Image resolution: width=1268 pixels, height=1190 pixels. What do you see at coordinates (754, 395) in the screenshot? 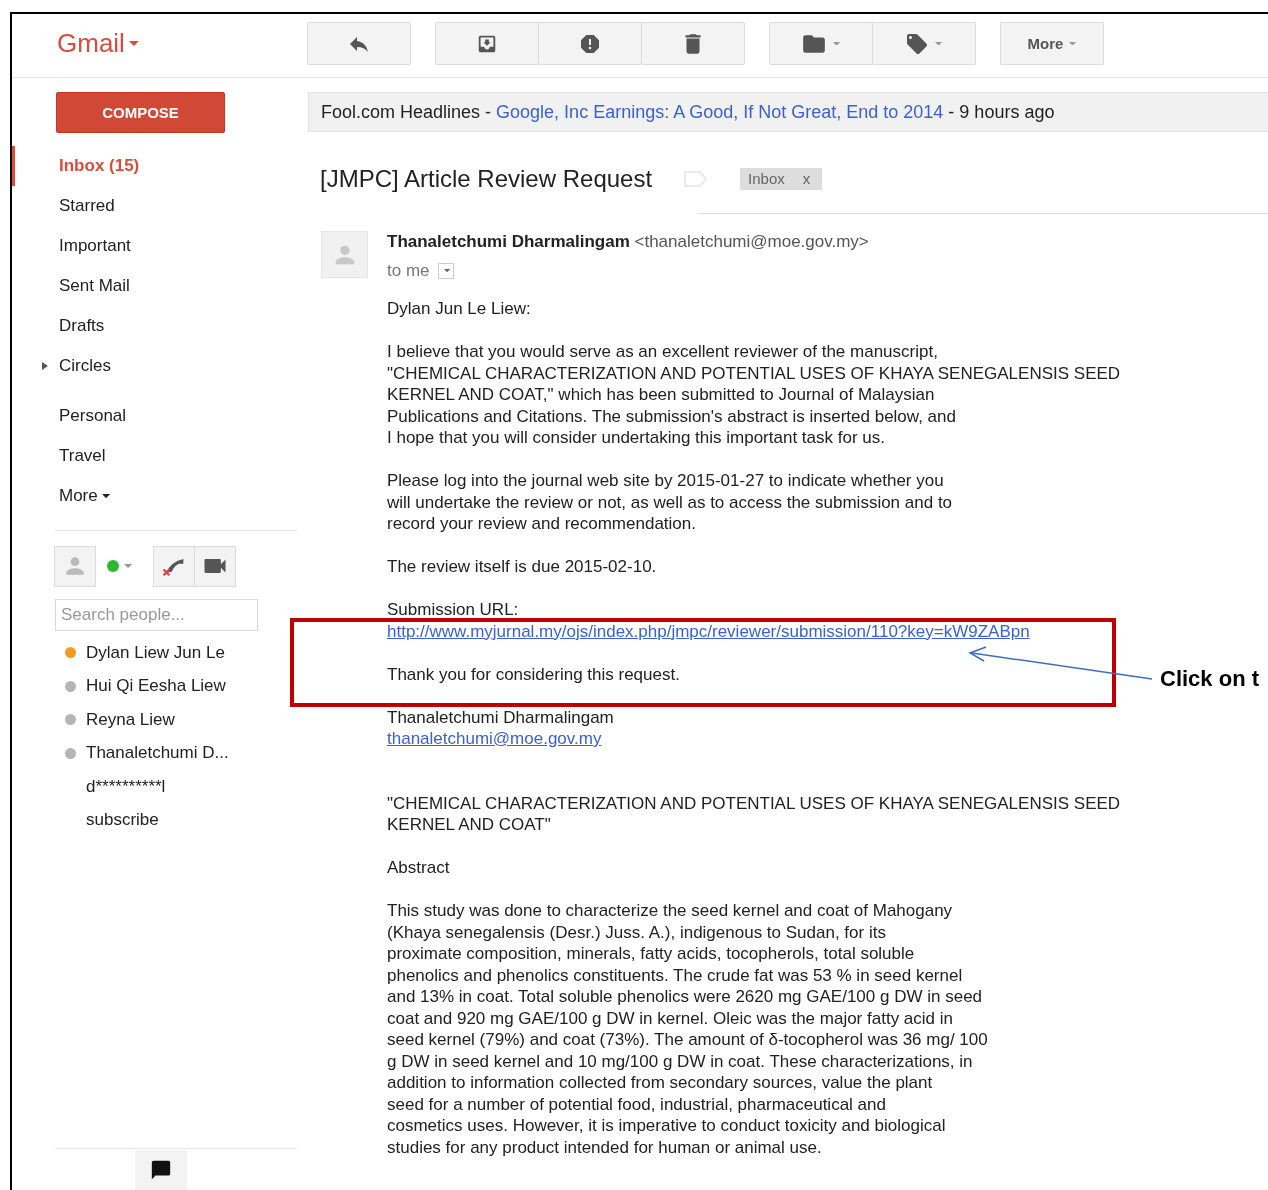
I see `body-paragraph: I believe that you would serve as an excellent reviewer of the manuscript, "CHEMICAL CHARACTERIZATION AND POTENTIAL USES OF KHAYA SENEGALENSIS SEED KERNEL AND COAT," which has been submitted to Journal of Malaysian Publications and Citations. The submission's abstract is inserted below, and I hope that you will consider undertaking this important task for us.` at bounding box center [754, 395].